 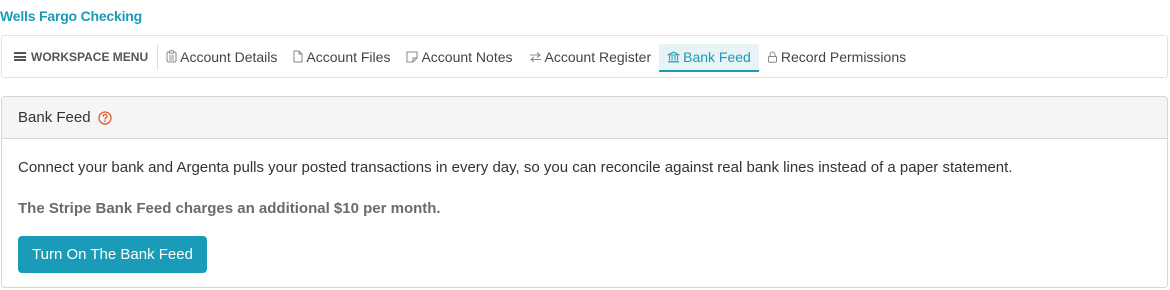 What do you see at coordinates (598, 56) in the screenshot?
I see `tab-label: Account Register` at bounding box center [598, 56].